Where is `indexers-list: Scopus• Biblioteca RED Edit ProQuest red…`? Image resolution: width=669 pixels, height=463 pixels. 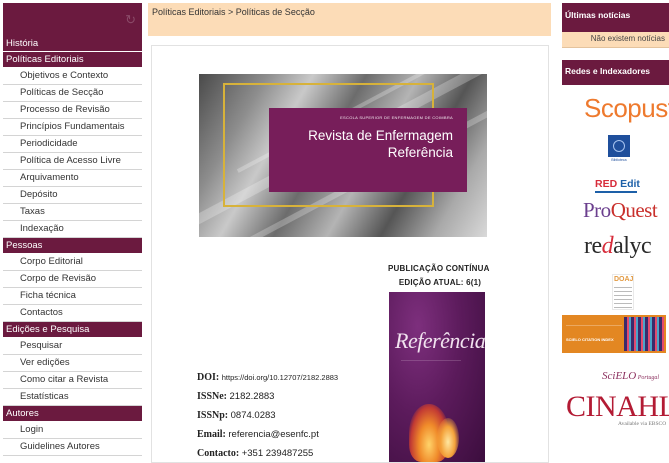 indexers-list: Scopus• Biblioteca RED Edit ProQuest red… is located at coordinates (615, 274).